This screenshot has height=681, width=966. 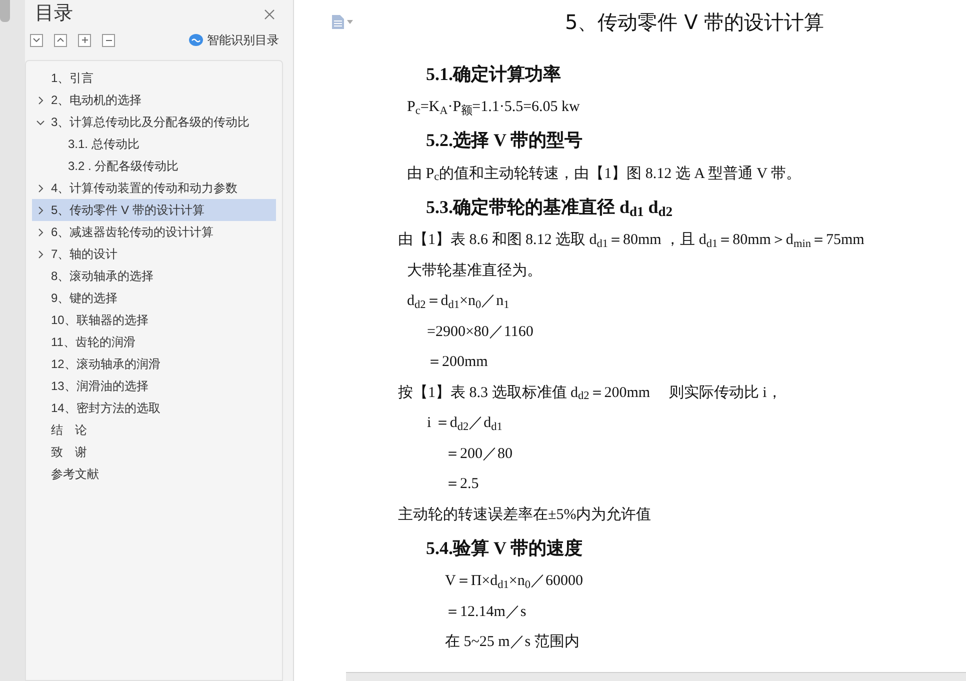 What do you see at coordinates (154, 298) in the screenshot?
I see `toc-item: 9、键的选择` at bounding box center [154, 298].